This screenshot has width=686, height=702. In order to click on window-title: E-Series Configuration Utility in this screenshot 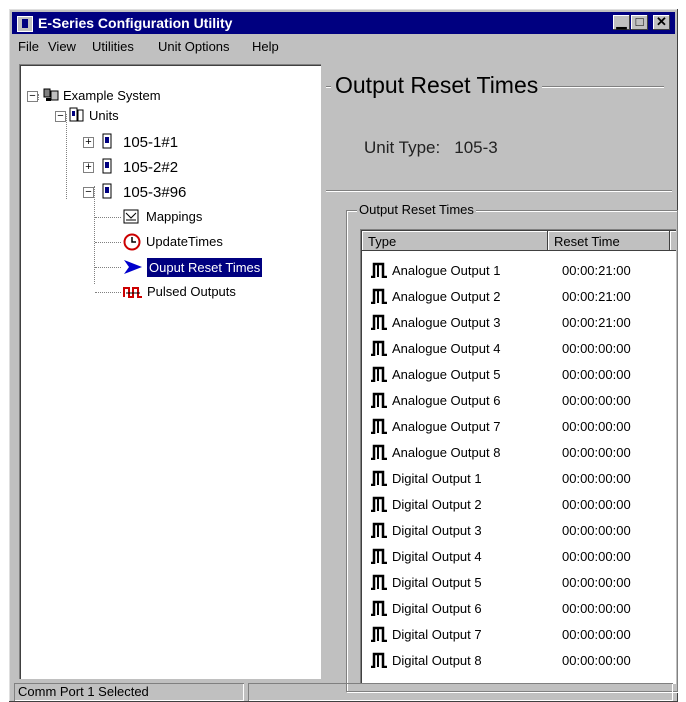, I will do `click(135, 23)`.